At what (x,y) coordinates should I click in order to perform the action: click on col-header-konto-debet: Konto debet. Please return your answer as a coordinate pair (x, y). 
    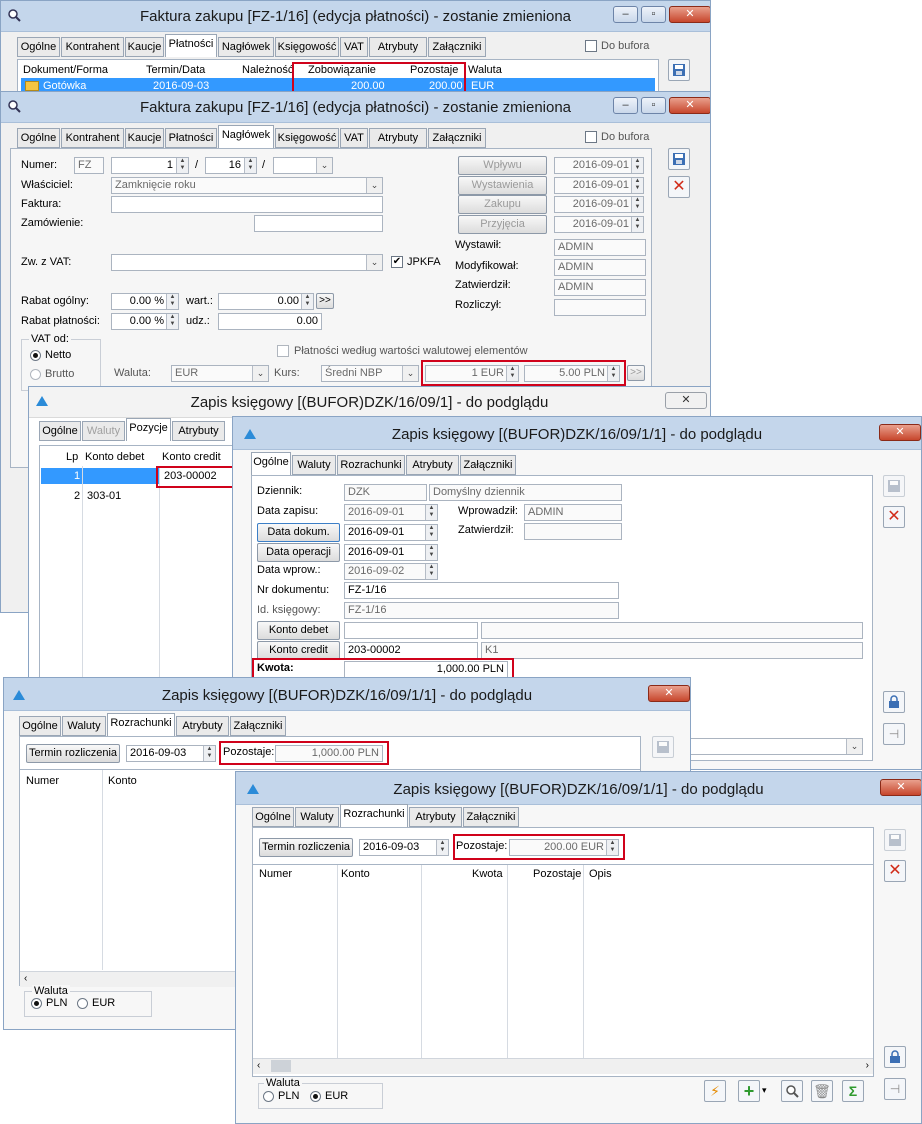
    Looking at the image, I should click on (114, 457).